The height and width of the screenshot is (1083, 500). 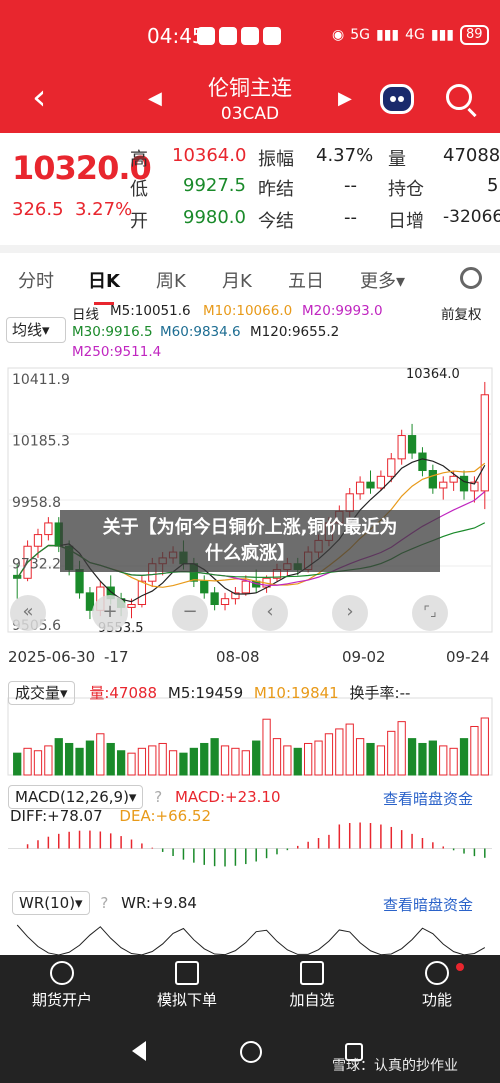 I want to click on oi-label: 持仓, so click(x=406, y=189).